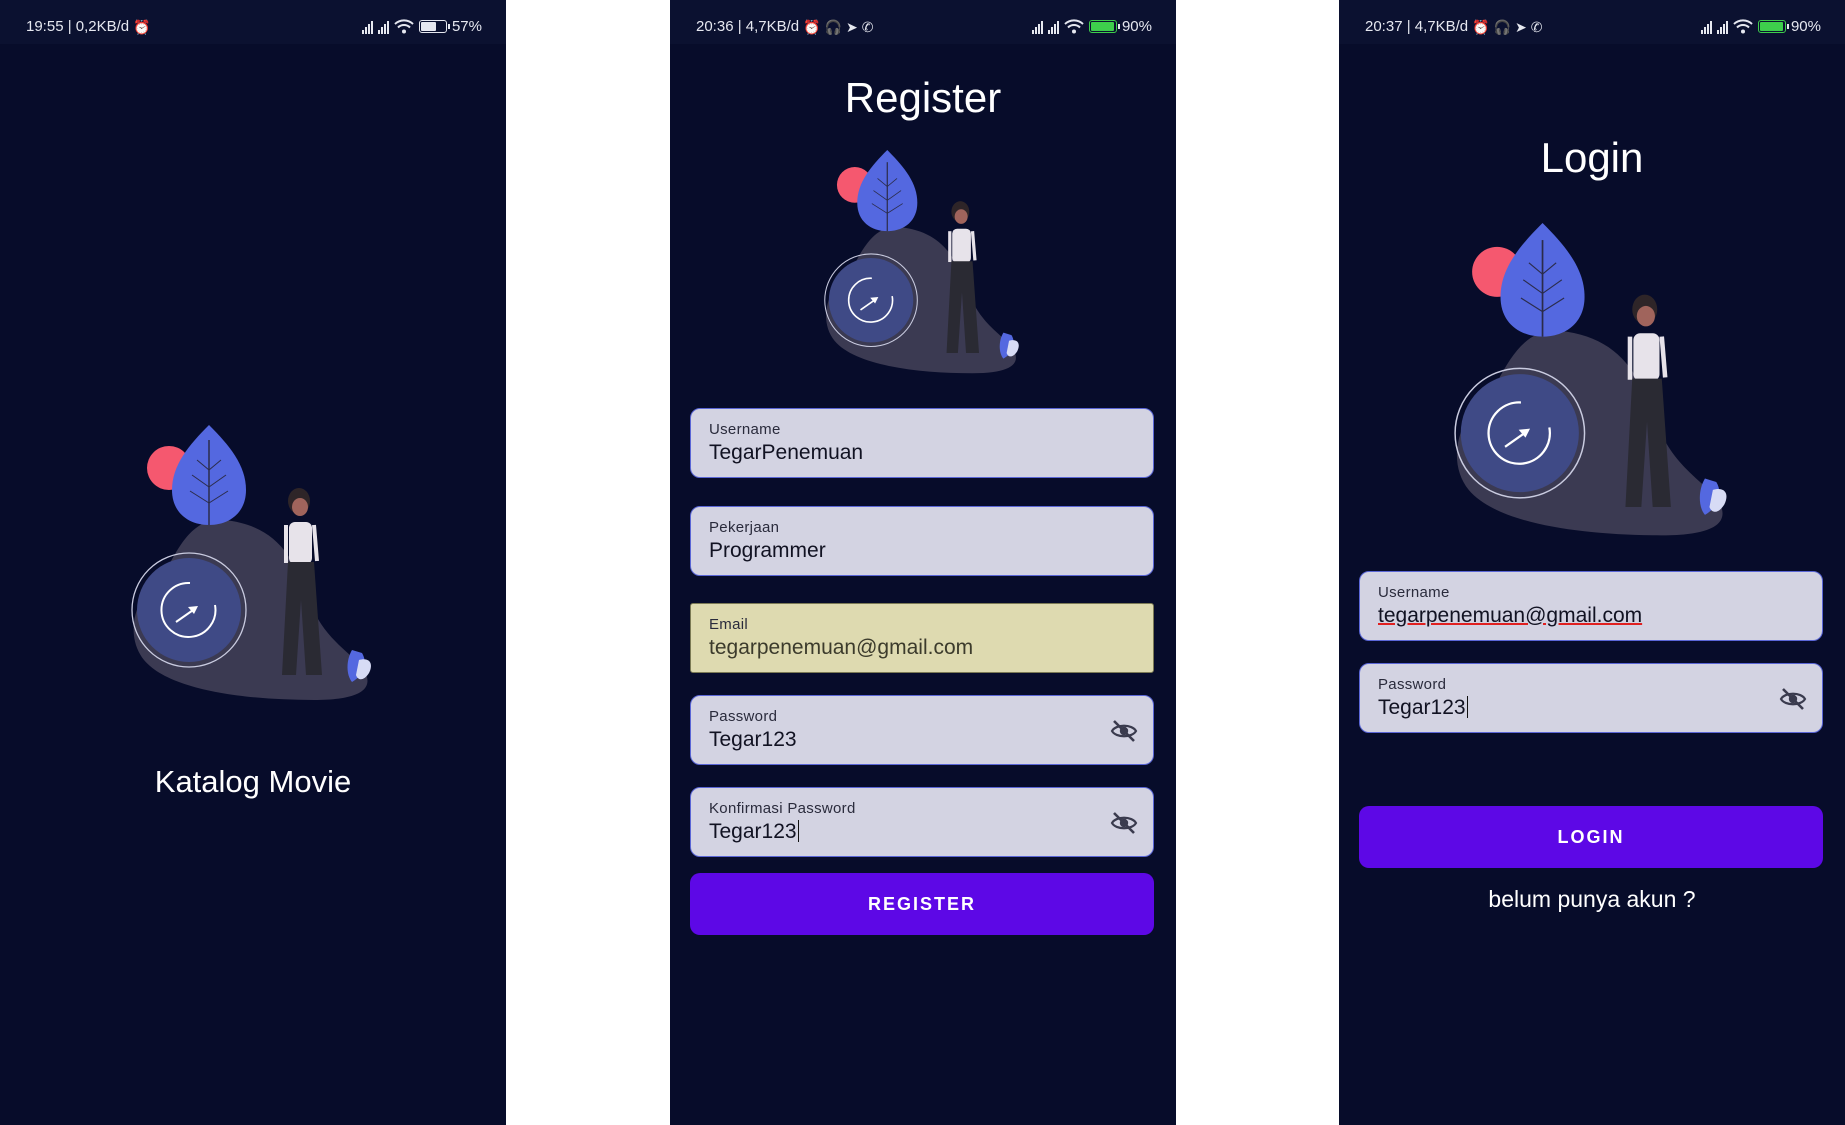 This screenshot has width=1845, height=1125. I want to click on field-label: Email, so click(729, 624).